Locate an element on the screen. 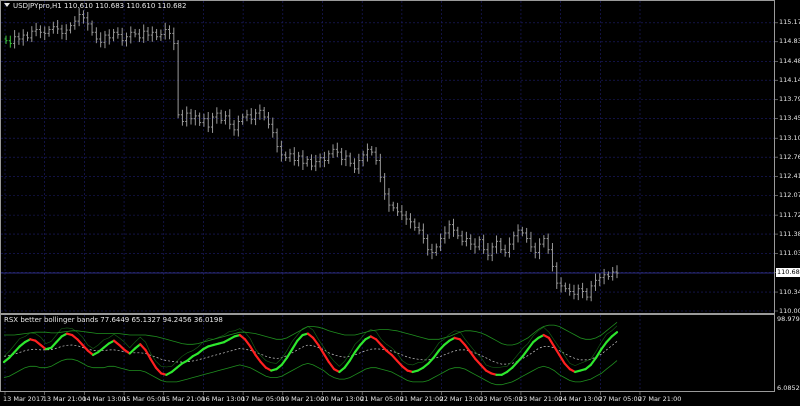  time-tick-label: 21 Mar 05:00 is located at coordinates (382, 399).